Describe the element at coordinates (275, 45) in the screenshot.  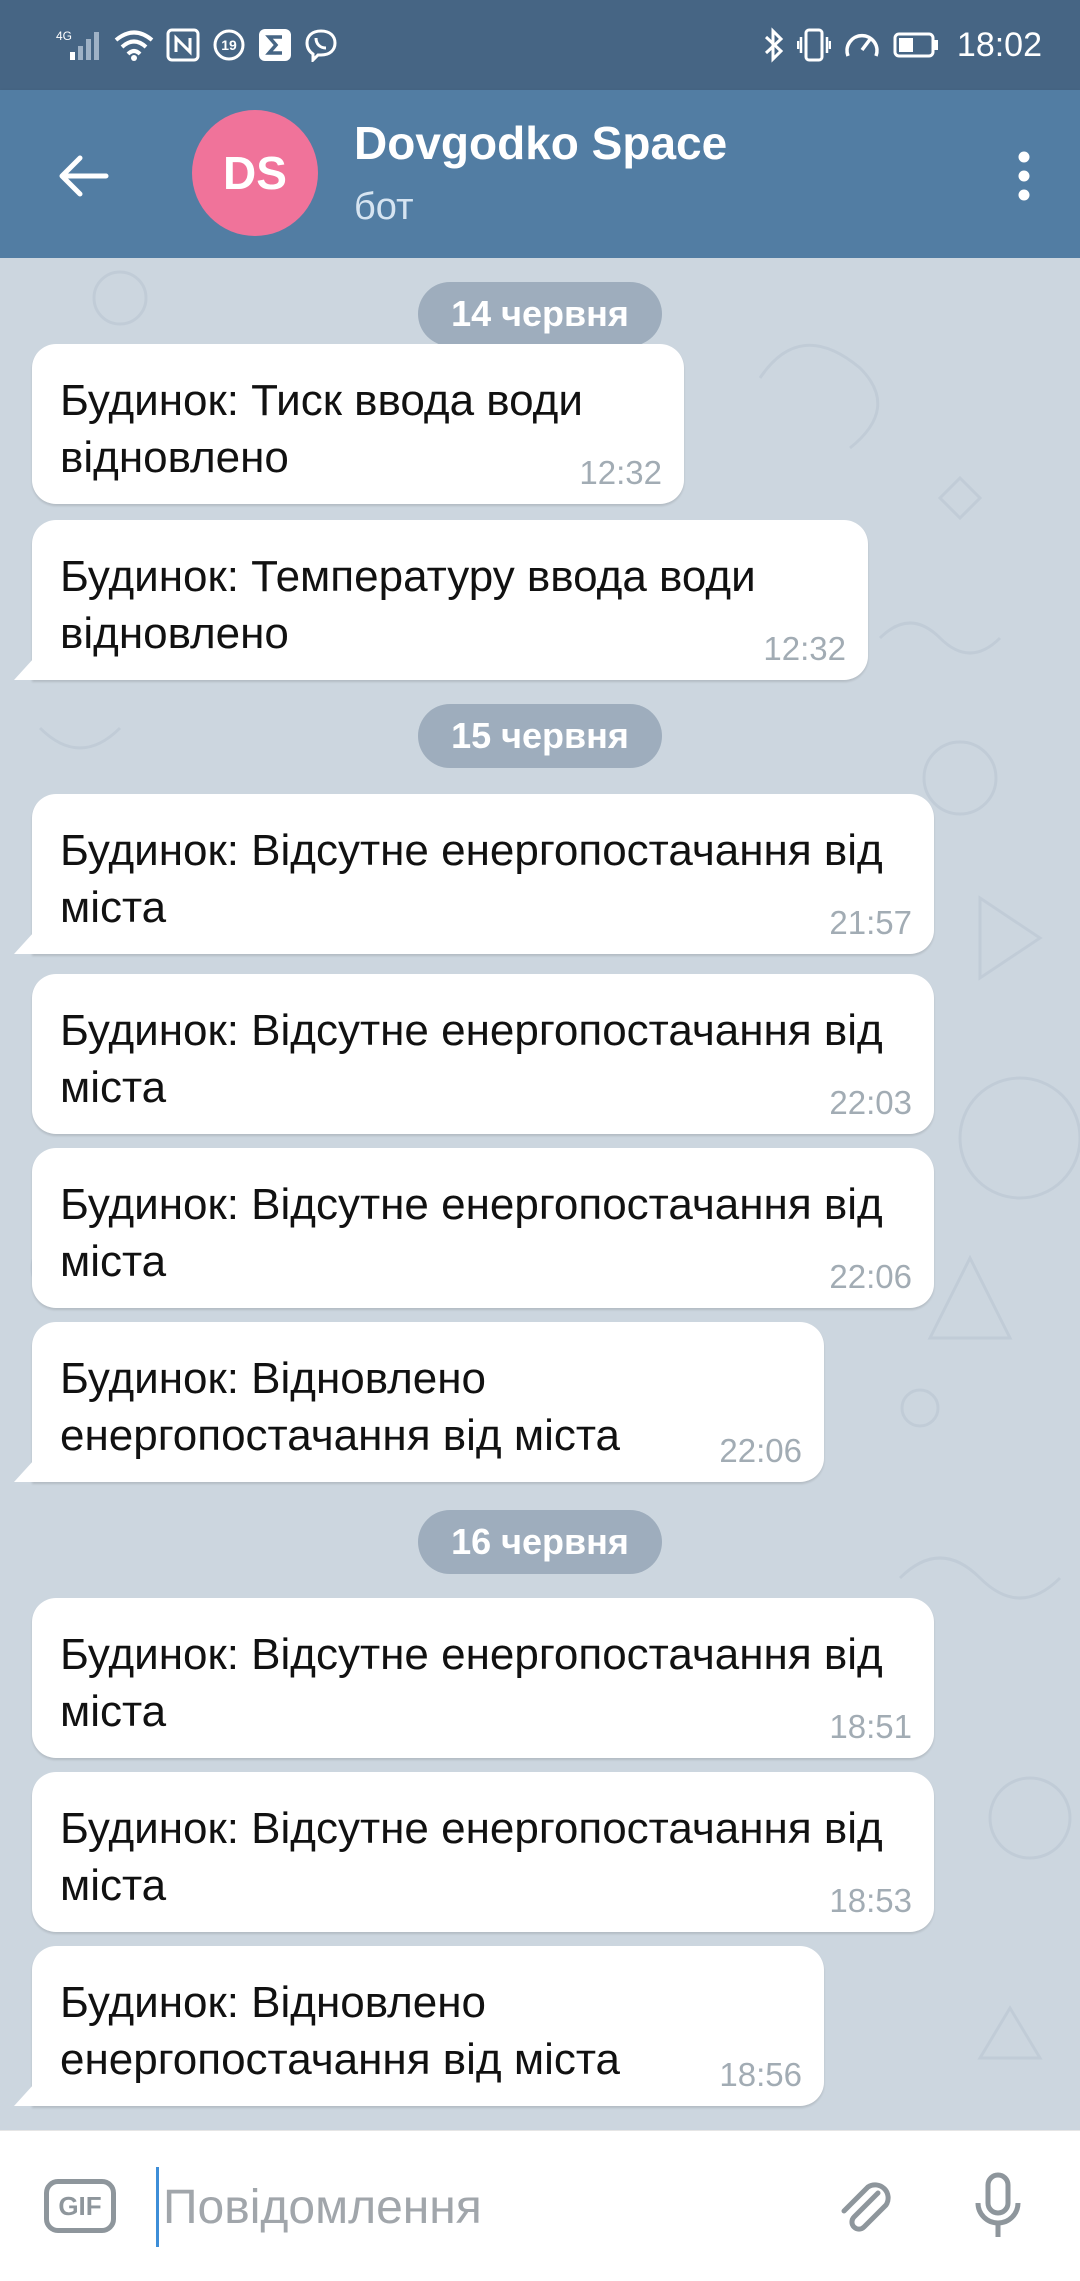
I see `sigma-app-icon` at that location.